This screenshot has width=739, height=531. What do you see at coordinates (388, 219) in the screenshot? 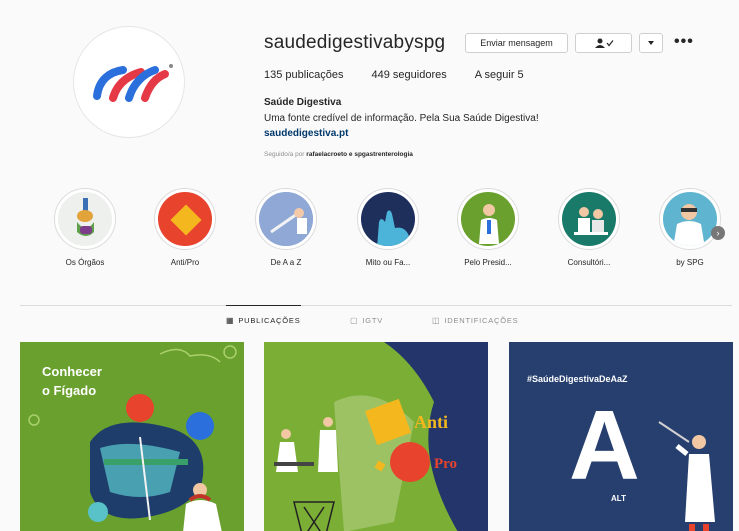
I see `hand-icon` at bounding box center [388, 219].